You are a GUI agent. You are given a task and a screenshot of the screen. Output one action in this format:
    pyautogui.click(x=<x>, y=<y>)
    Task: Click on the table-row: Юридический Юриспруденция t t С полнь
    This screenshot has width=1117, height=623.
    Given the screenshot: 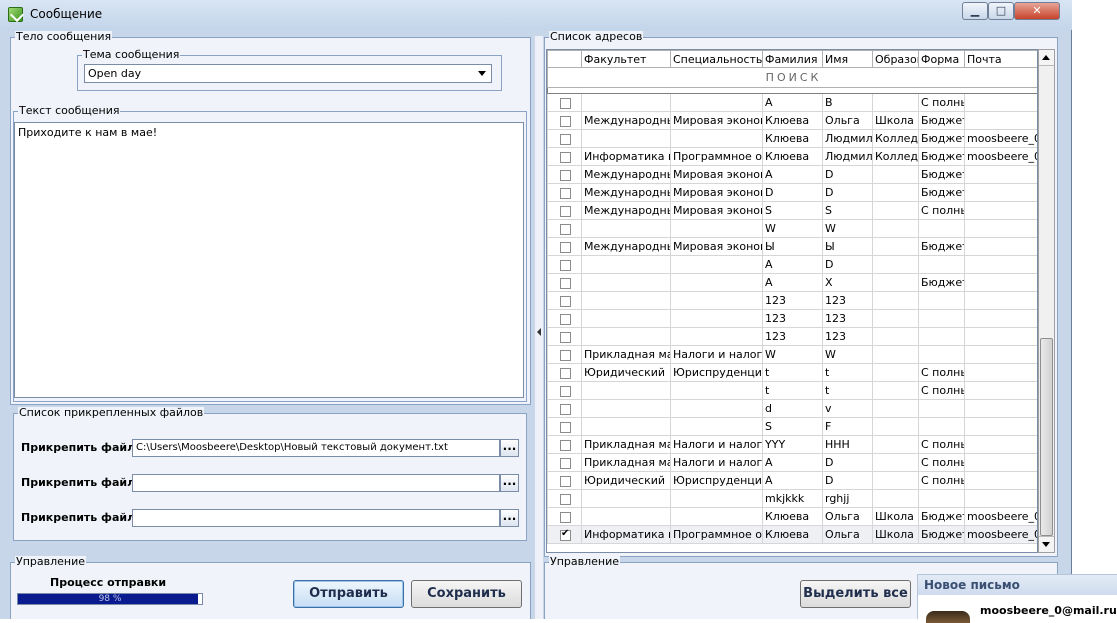 What is the action you would take?
    pyautogui.click(x=792, y=372)
    